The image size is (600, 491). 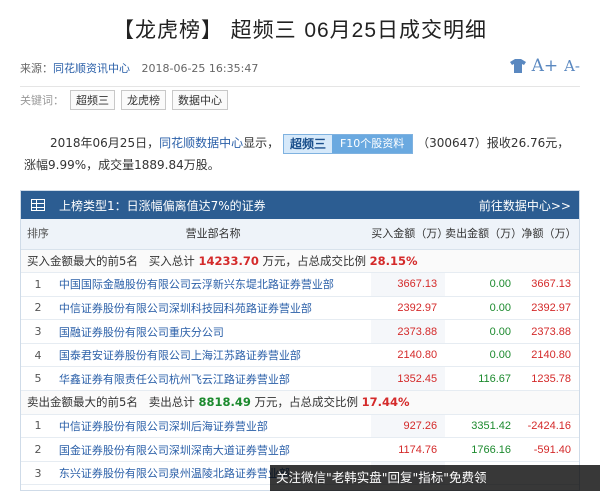 I want to click on buy-amount: 2392.97, so click(x=408, y=308).